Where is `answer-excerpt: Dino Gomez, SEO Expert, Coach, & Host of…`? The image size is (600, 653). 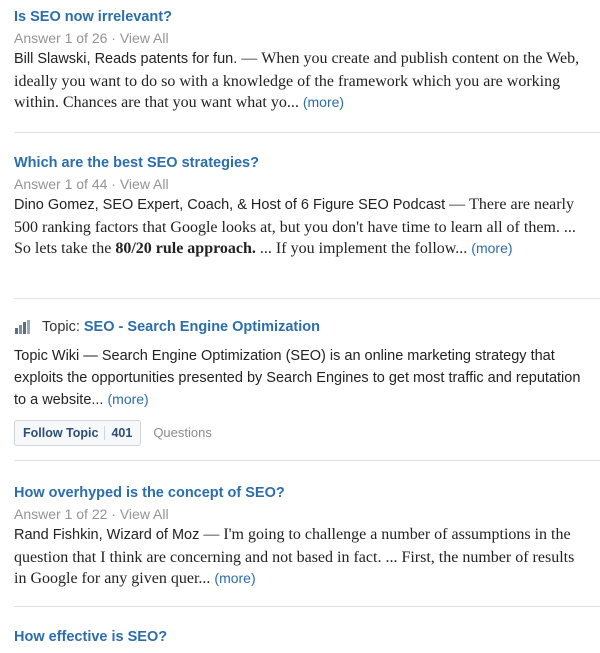 answer-excerpt: Dino Gomez, SEO Expert, Coach, & Host of… is located at coordinates (302, 227).